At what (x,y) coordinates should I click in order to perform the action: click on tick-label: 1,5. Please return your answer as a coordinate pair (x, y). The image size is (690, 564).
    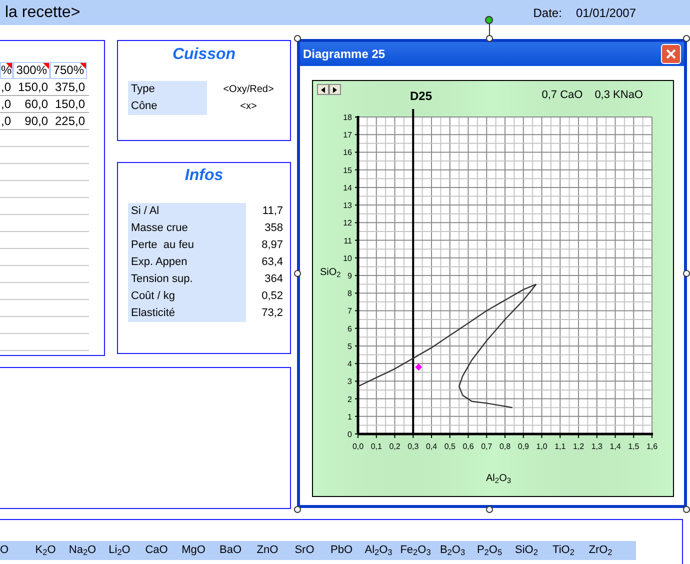
    Looking at the image, I should click on (634, 446).